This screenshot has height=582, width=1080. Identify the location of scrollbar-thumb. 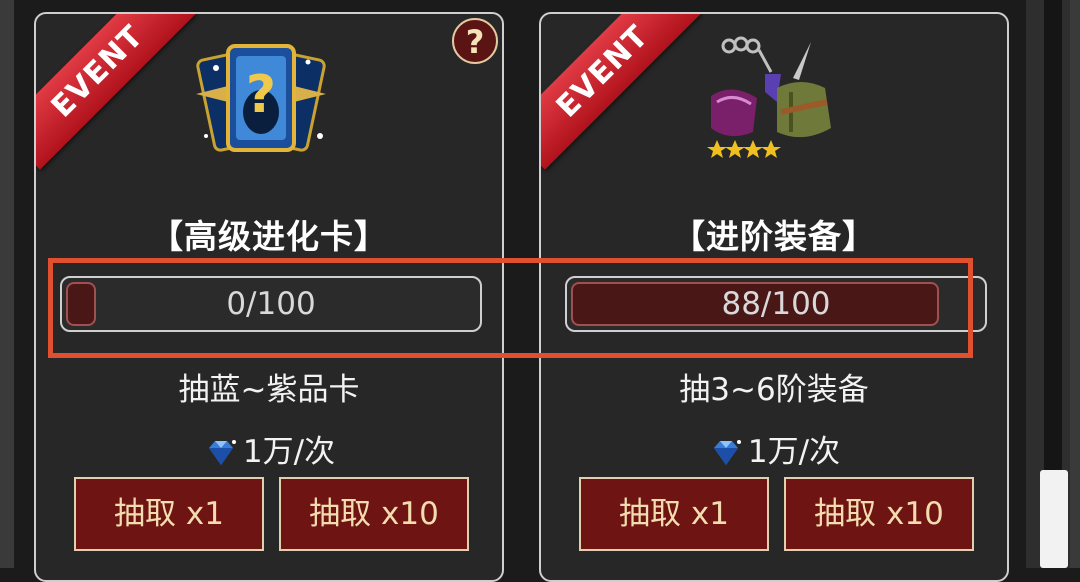
(1054, 519).